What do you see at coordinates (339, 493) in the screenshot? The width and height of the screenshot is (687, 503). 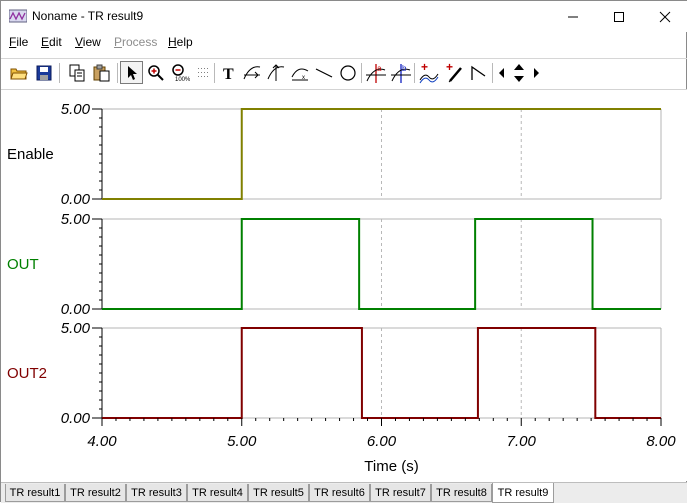 I see `tab-tr-result6: TR result6` at bounding box center [339, 493].